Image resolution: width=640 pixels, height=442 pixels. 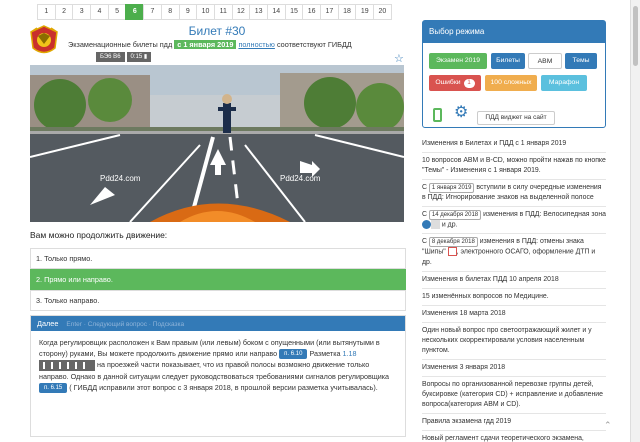 I want to click on subtitle-date-badge: с 1 января 2019, so click(x=205, y=44).